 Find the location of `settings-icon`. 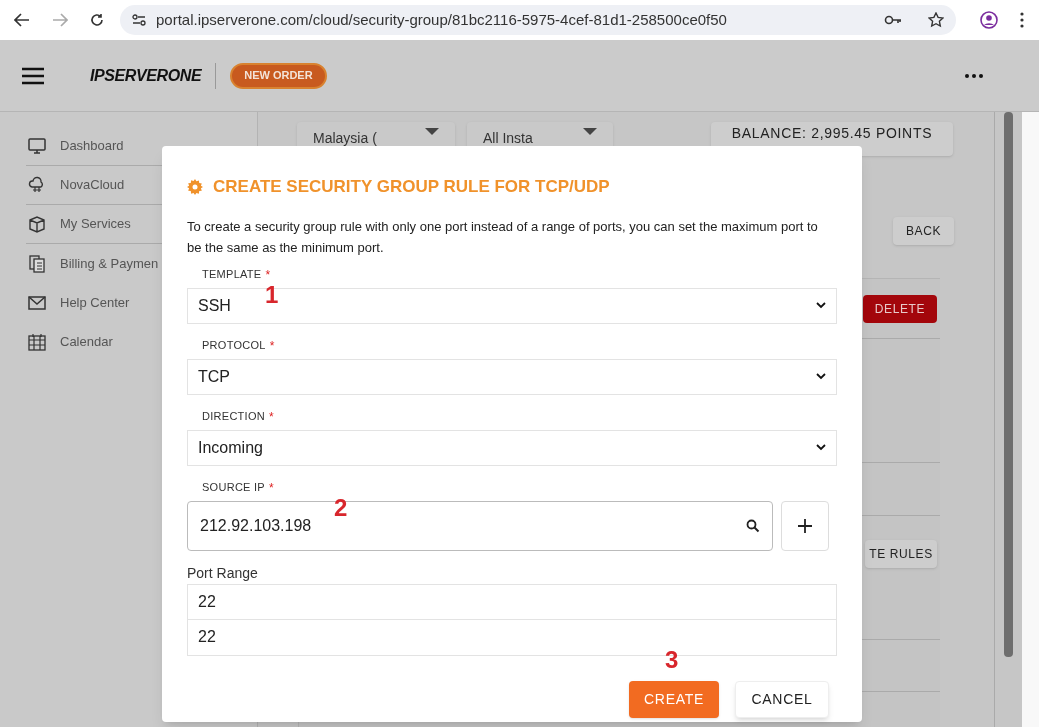

settings-icon is located at coordinates (195, 186).